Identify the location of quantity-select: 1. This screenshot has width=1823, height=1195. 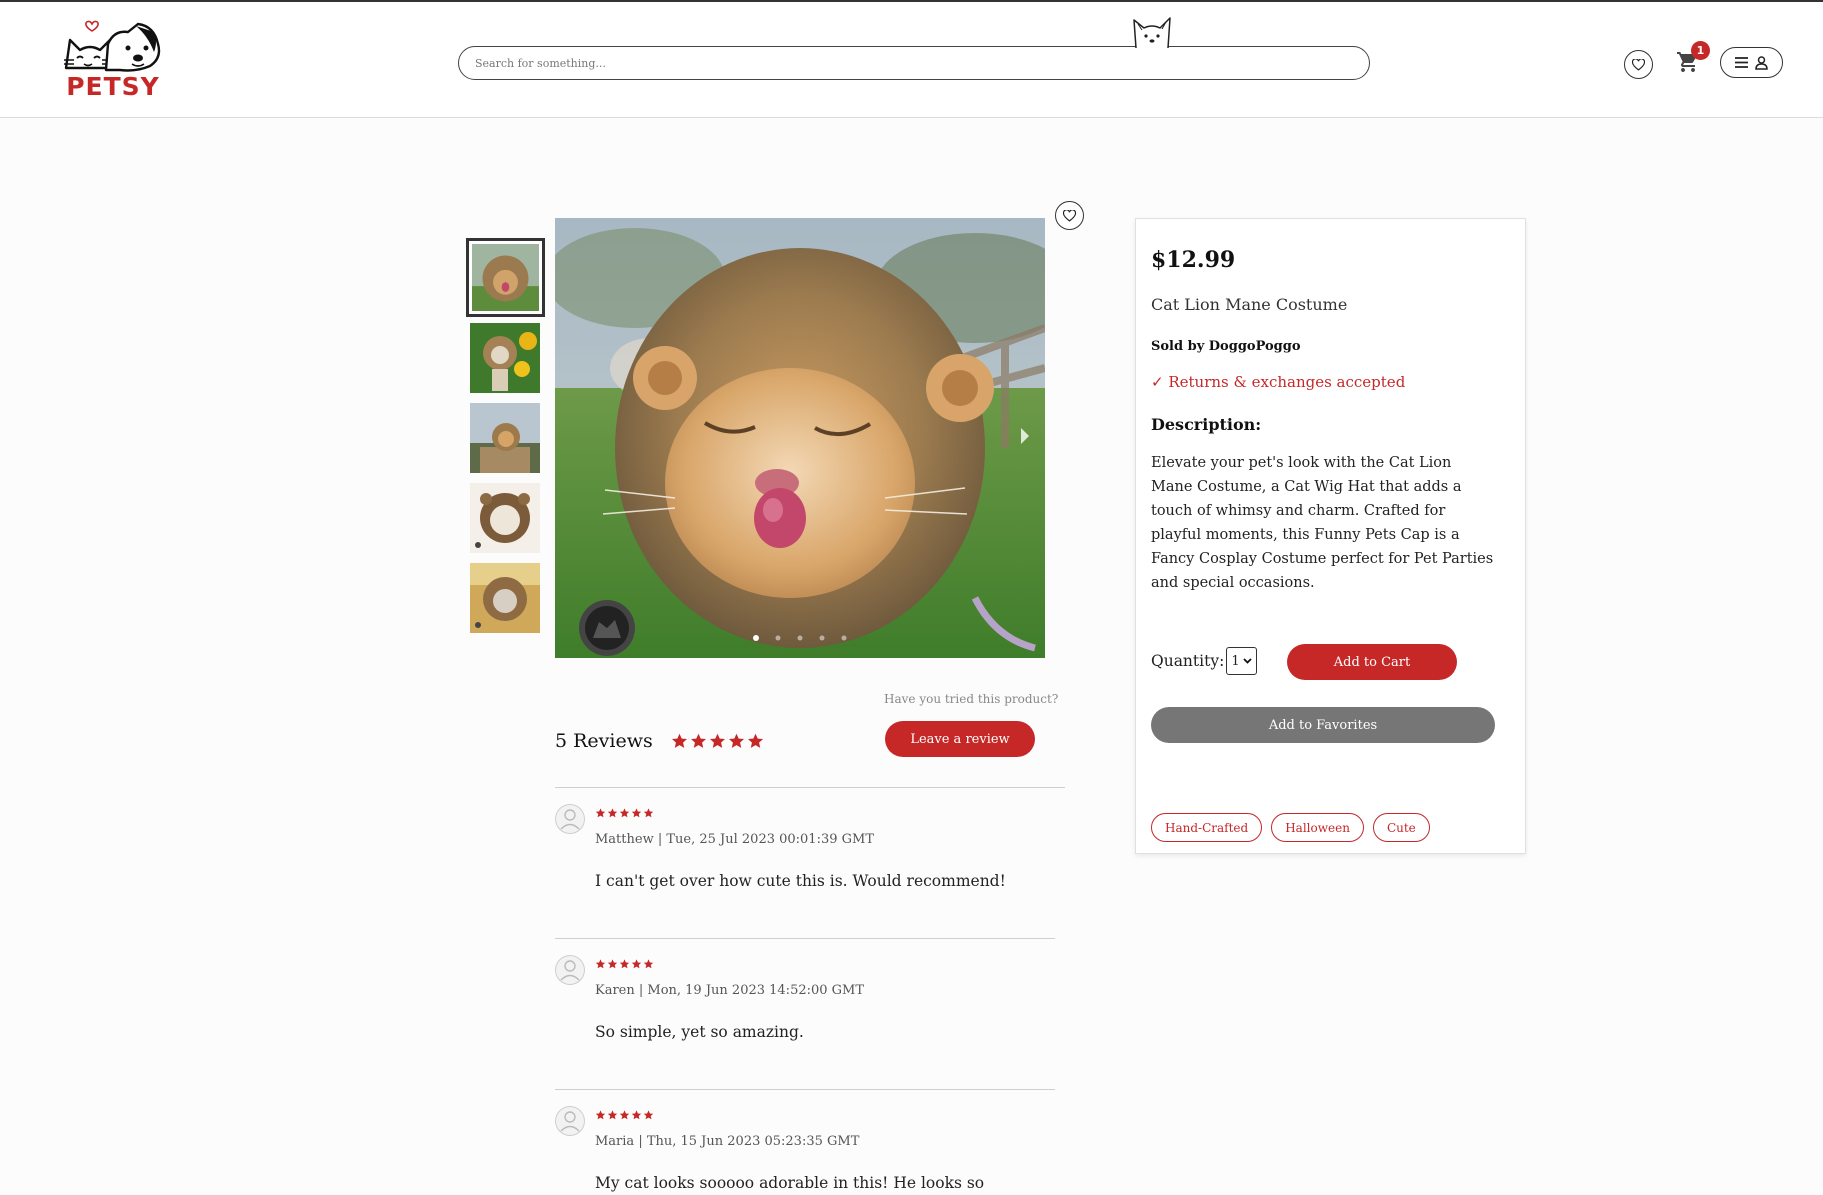
(1241, 661).